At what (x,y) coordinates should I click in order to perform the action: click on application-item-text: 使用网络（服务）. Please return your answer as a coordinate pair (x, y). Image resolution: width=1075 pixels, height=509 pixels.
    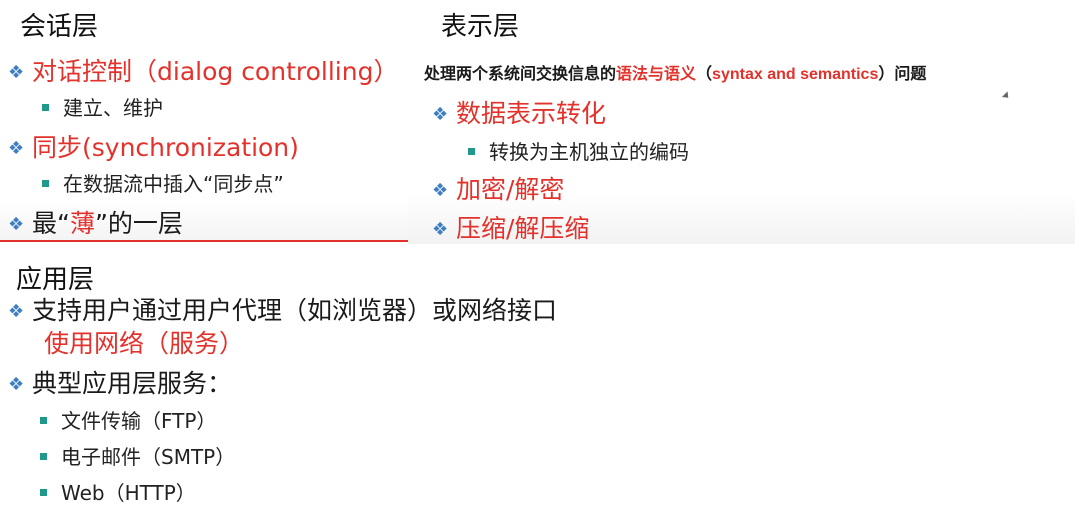
    Looking at the image, I should click on (144, 343).